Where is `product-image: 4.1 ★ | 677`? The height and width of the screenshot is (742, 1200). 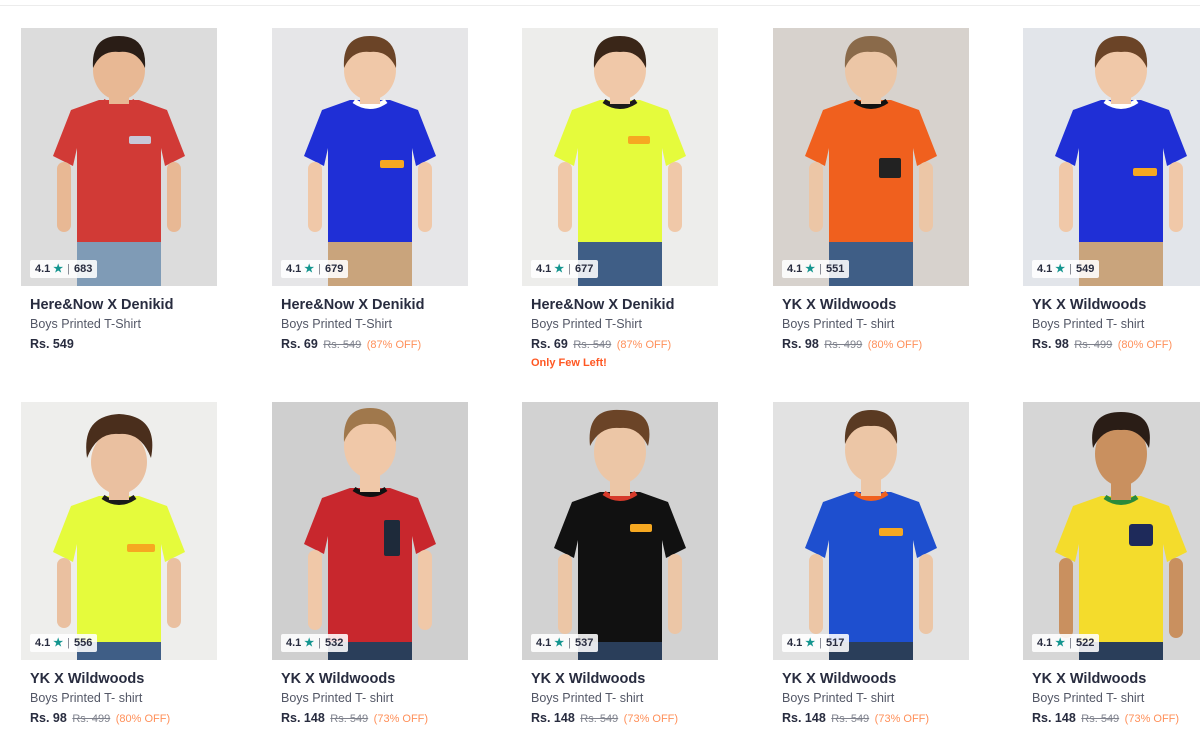
product-image: 4.1 ★ | 677 is located at coordinates (620, 157).